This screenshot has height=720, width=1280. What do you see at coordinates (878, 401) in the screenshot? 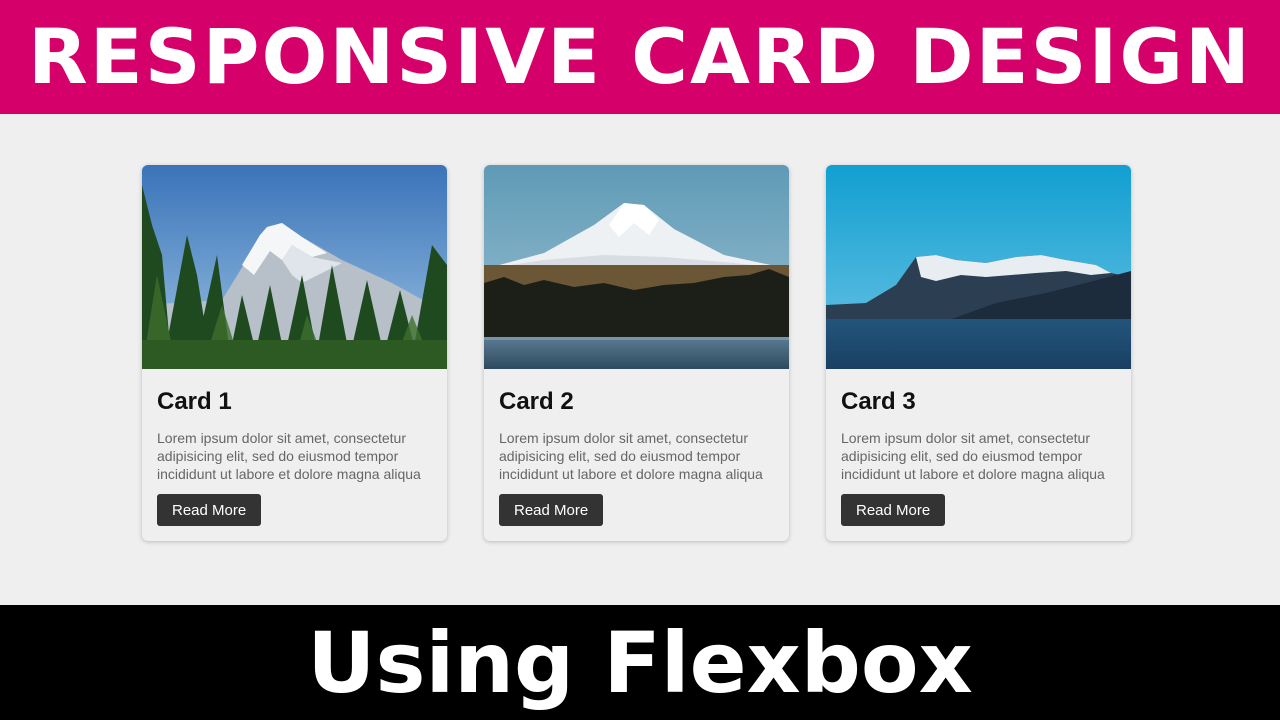
I see `card-title: Card 3` at bounding box center [878, 401].